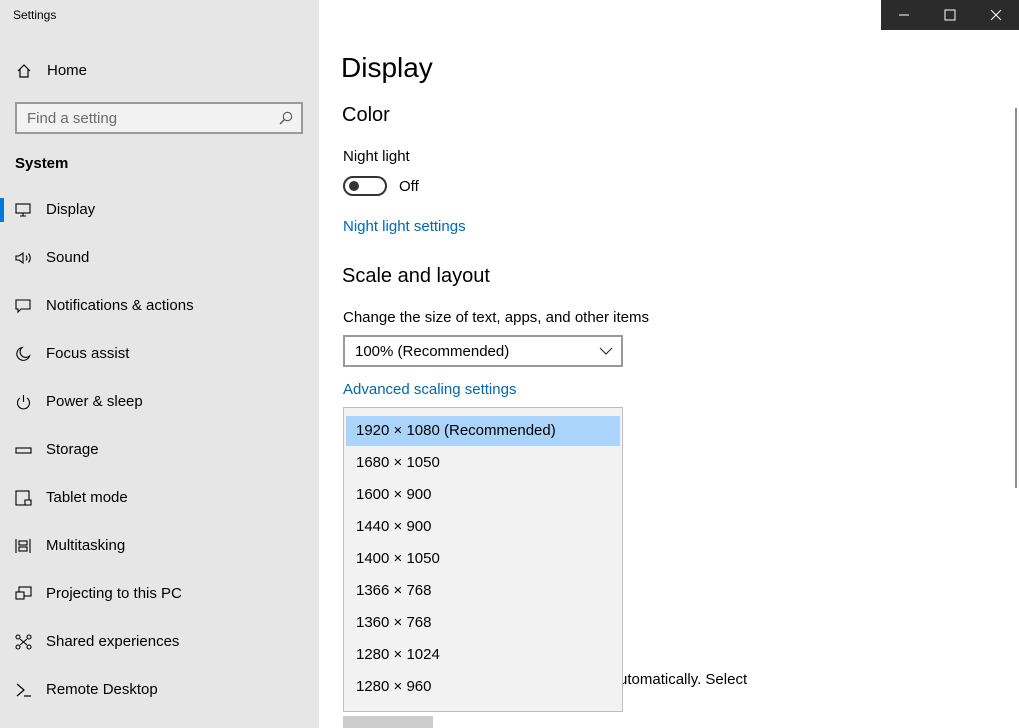 Image resolution: width=1019 pixels, height=728 pixels. I want to click on scale-value: 100% (Recommended), so click(432, 351).